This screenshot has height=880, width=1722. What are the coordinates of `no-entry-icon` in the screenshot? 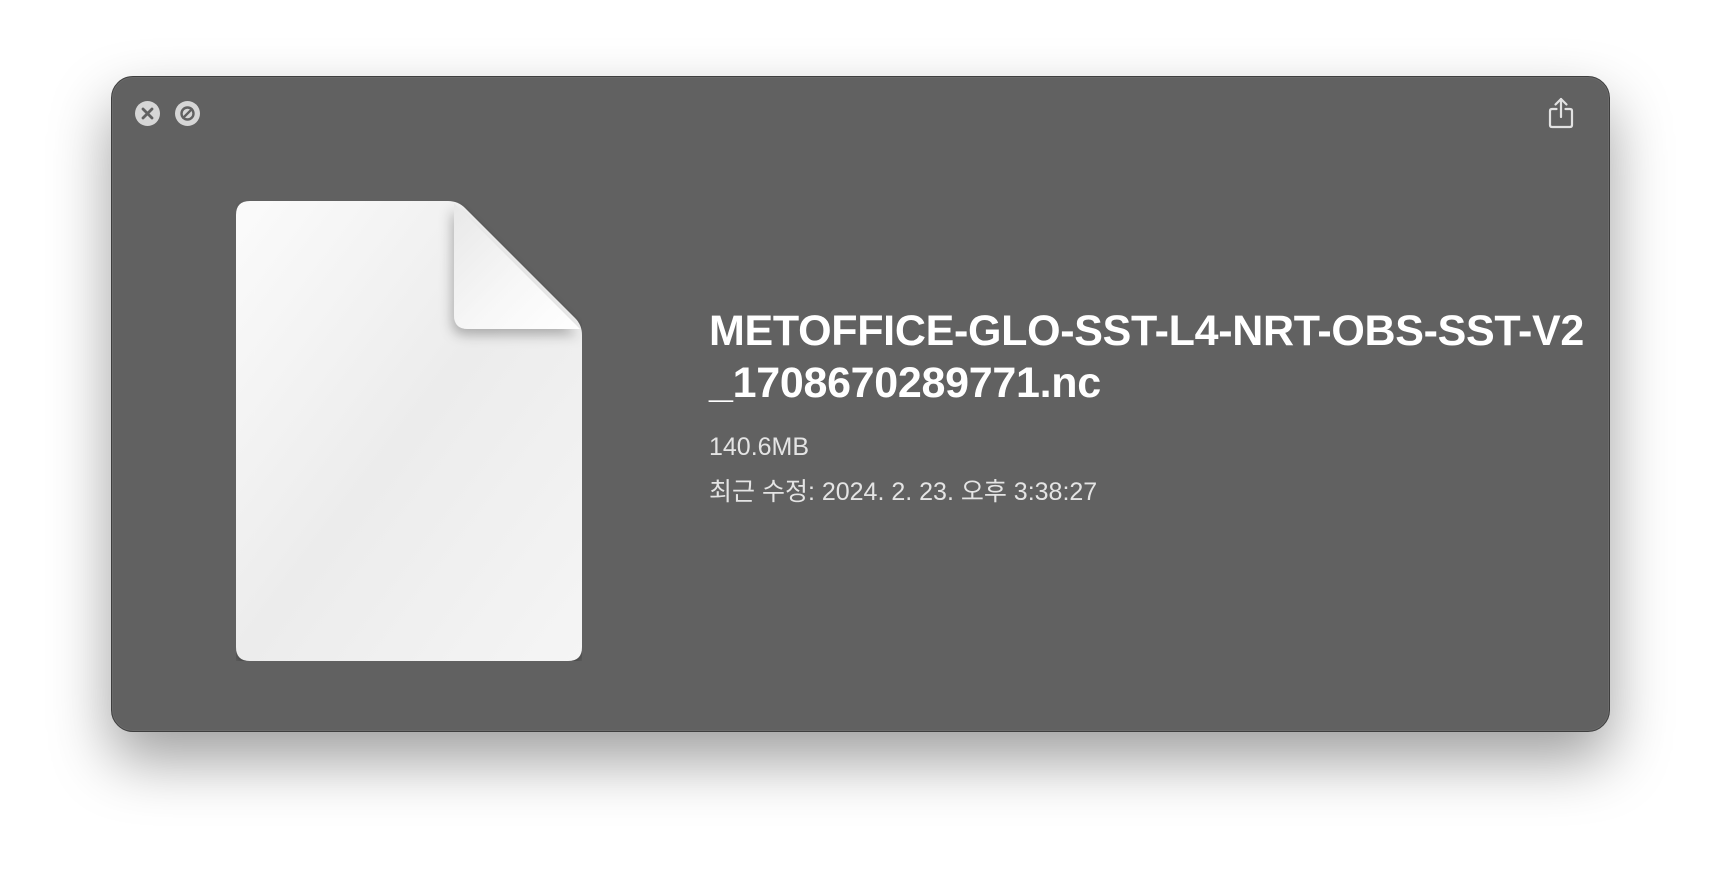 It's located at (187, 113).